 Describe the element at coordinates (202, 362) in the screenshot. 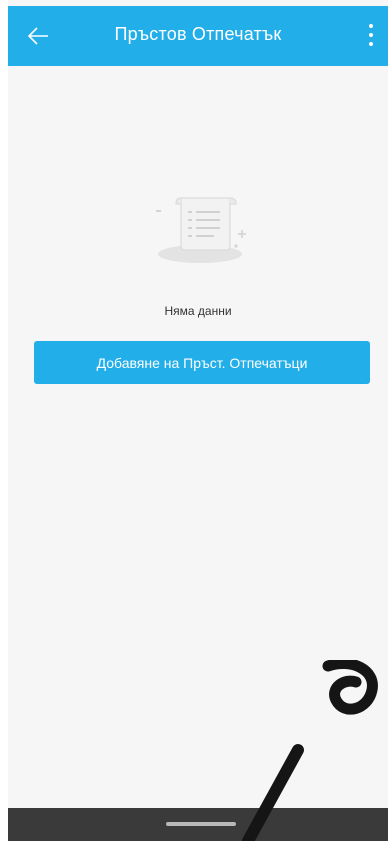

I see `add-fingerprints-button: Добавяне на Пръст. Отпечатъци` at that location.